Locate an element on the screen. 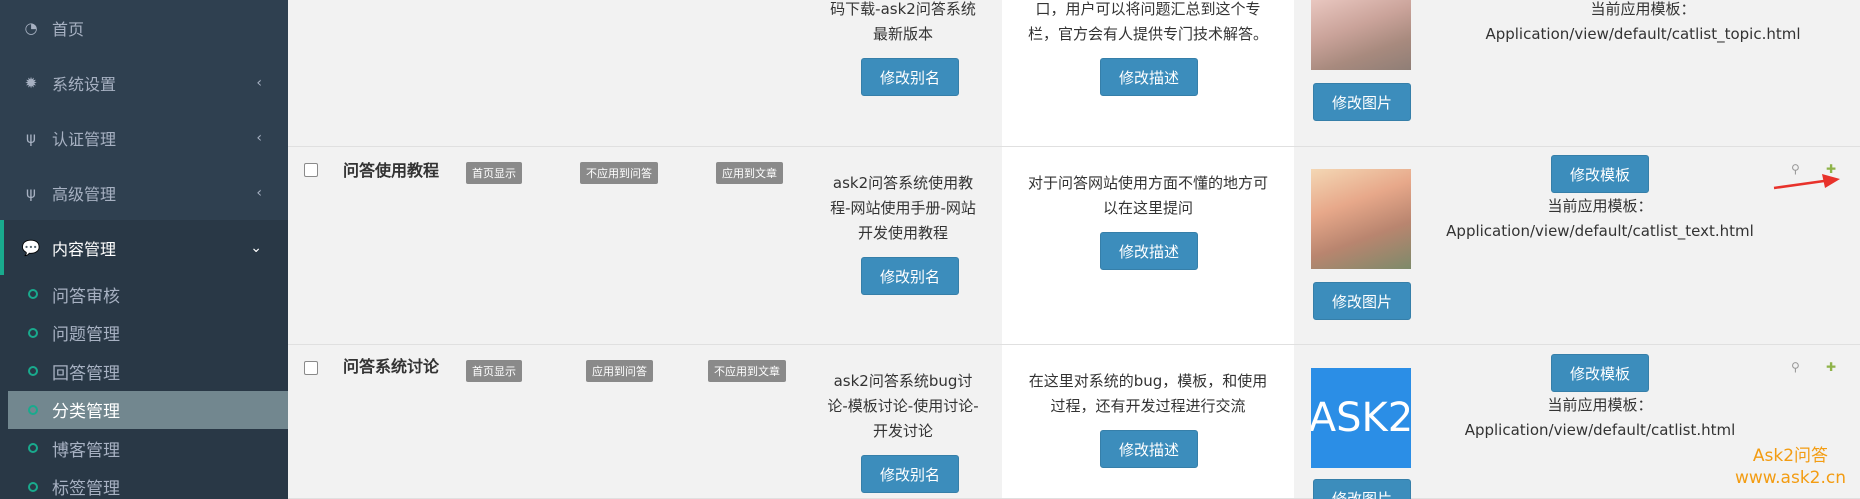 This screenshot has width=1860, height=499. description-cell is located at coordinates (1148, 421).